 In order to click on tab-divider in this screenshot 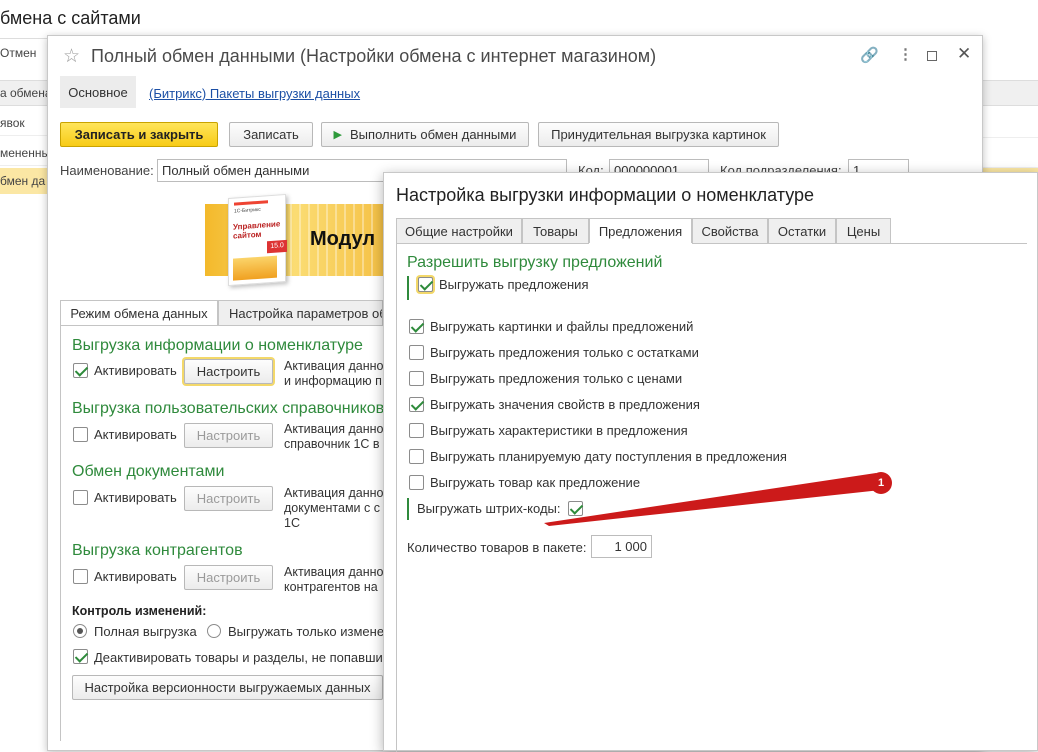, I will do `click(221, 325)`.